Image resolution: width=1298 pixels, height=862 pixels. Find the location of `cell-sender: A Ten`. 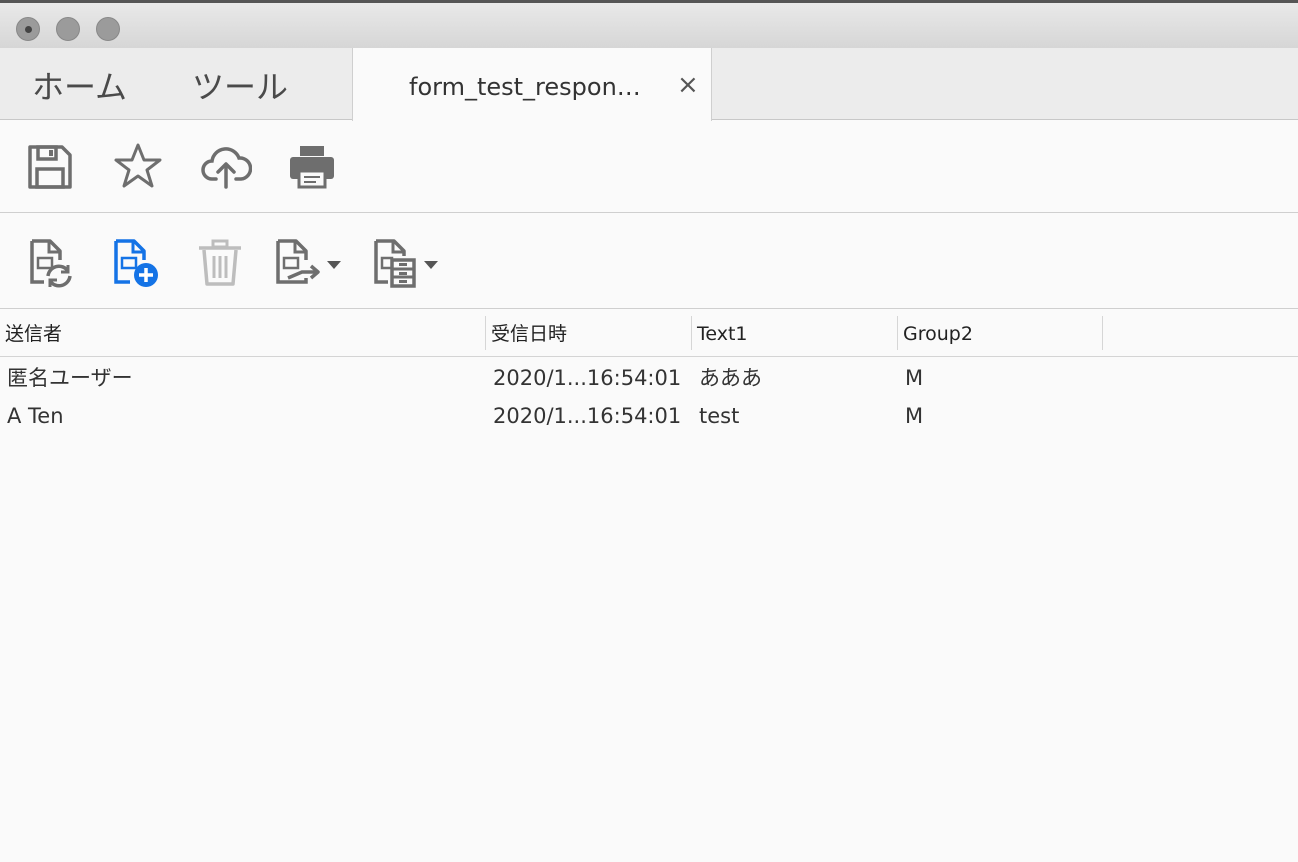

cell-sender: A Ten is located at coordinates (35, 416).